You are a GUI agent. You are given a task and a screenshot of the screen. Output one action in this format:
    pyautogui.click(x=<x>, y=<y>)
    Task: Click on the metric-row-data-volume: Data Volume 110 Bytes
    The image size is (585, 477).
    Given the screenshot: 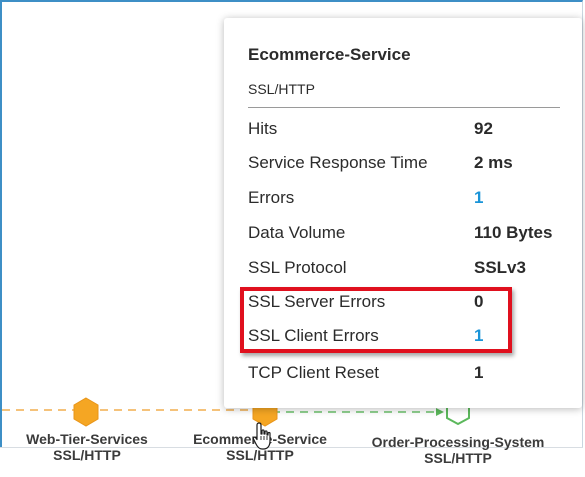 What is the action you would take?
    pyautogui.click(x=408, y=235)
    